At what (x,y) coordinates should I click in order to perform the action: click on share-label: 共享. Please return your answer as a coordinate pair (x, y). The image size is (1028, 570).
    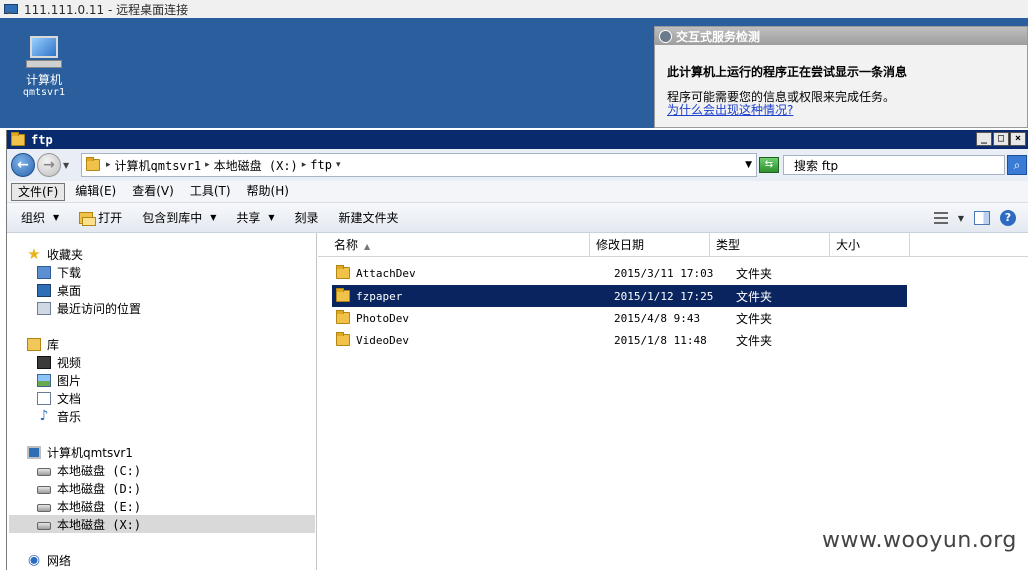
    Looking at the image, I should click on (248, 218).